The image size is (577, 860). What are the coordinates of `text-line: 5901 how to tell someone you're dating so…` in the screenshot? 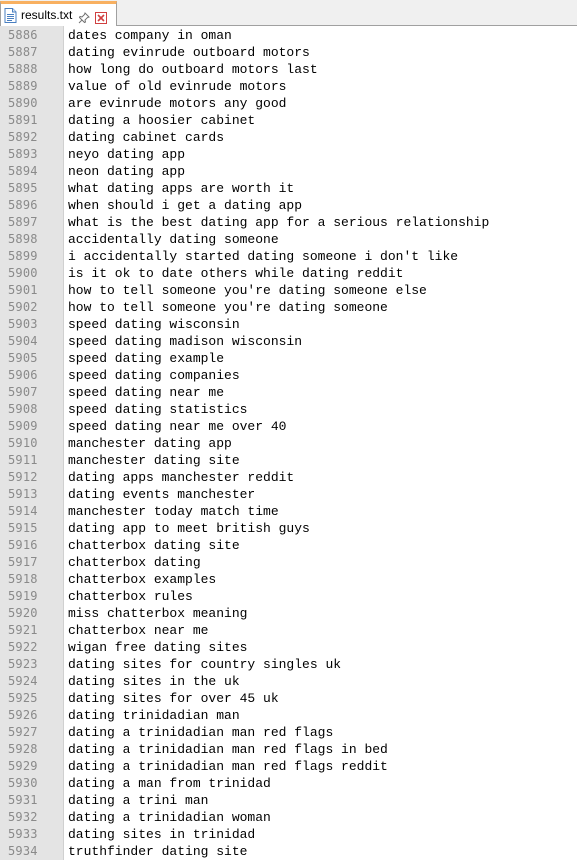 It's located at (288, 290).